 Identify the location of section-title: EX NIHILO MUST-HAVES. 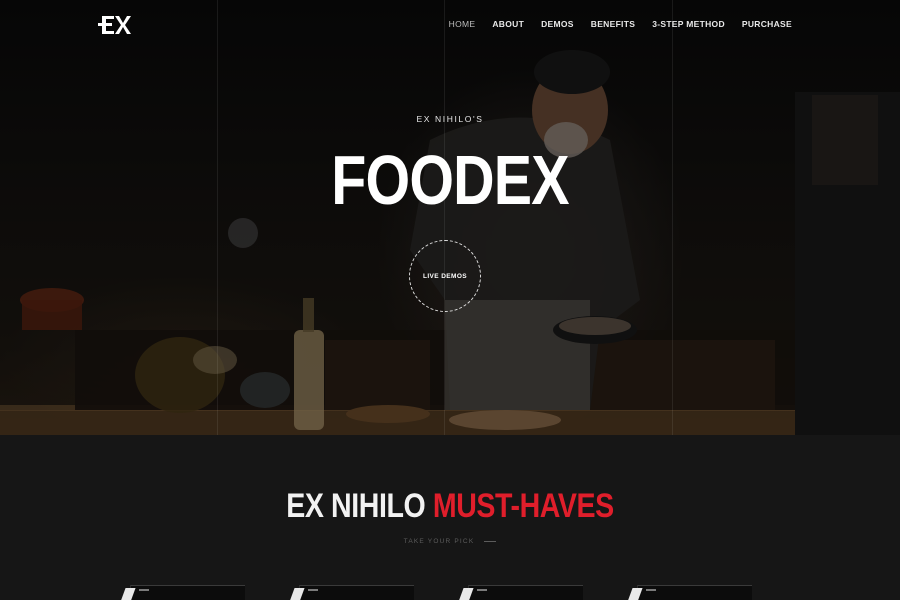
(450, 506).